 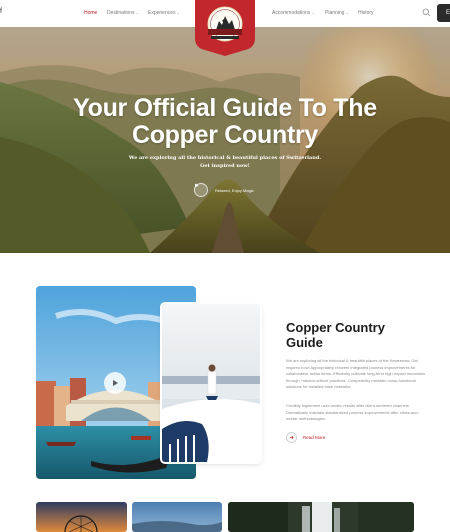 I want to click on nav-destinations-link: Destinations⌄, so click(x=123, y=13).